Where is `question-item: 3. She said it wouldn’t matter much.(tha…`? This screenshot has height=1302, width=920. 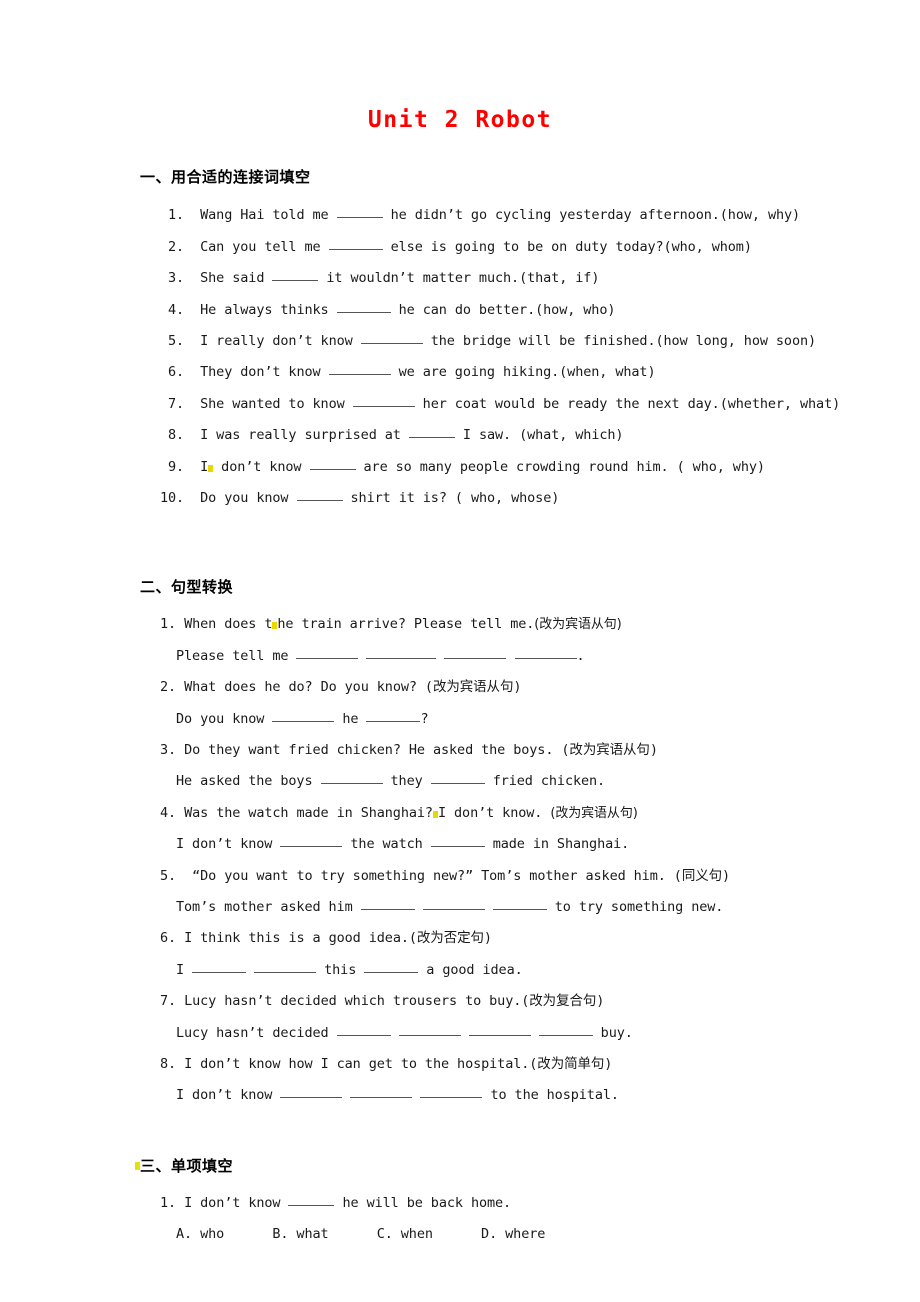
question-item: 3. She said it wouldn’t matter much.(tha… is located at coordinates (460, 278).